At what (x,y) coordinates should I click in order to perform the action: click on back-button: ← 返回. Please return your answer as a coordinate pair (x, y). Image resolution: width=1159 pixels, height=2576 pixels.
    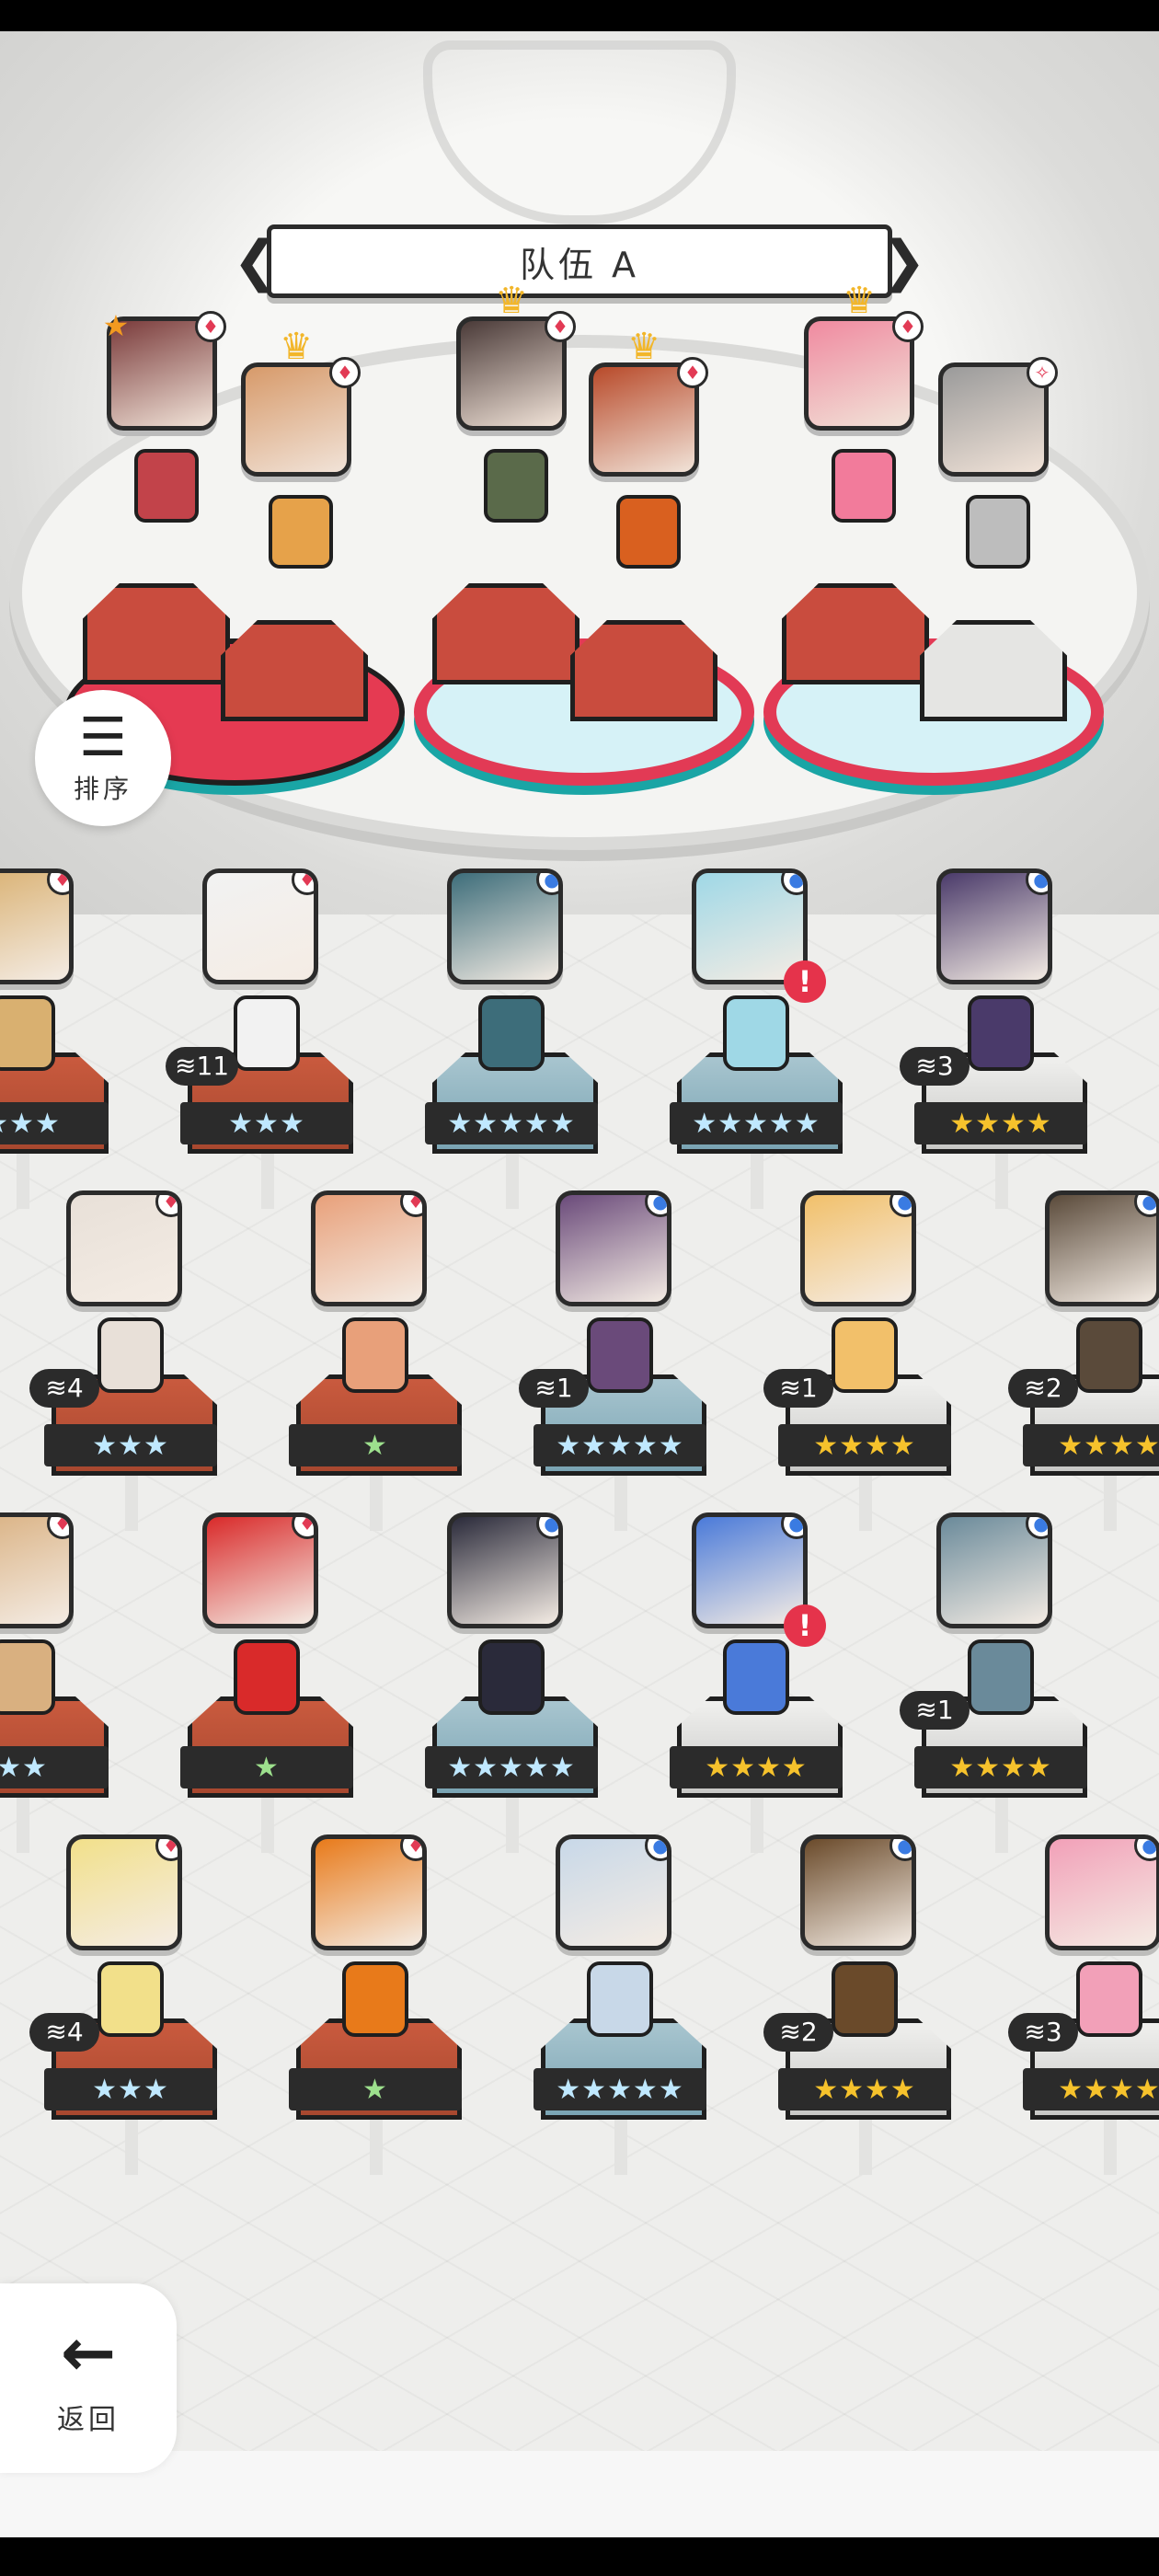
    Looking at the image, I should click on (88, 2378).